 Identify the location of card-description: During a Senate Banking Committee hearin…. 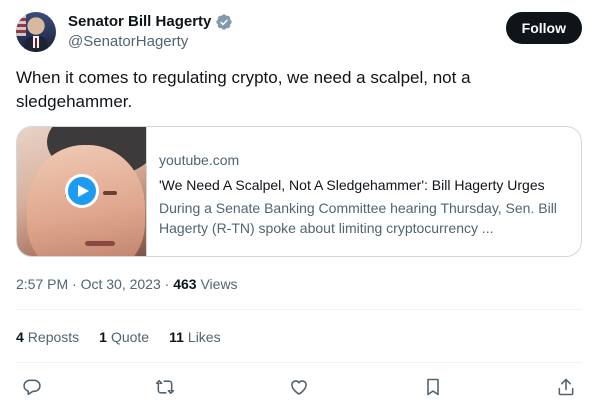
(358, 218).